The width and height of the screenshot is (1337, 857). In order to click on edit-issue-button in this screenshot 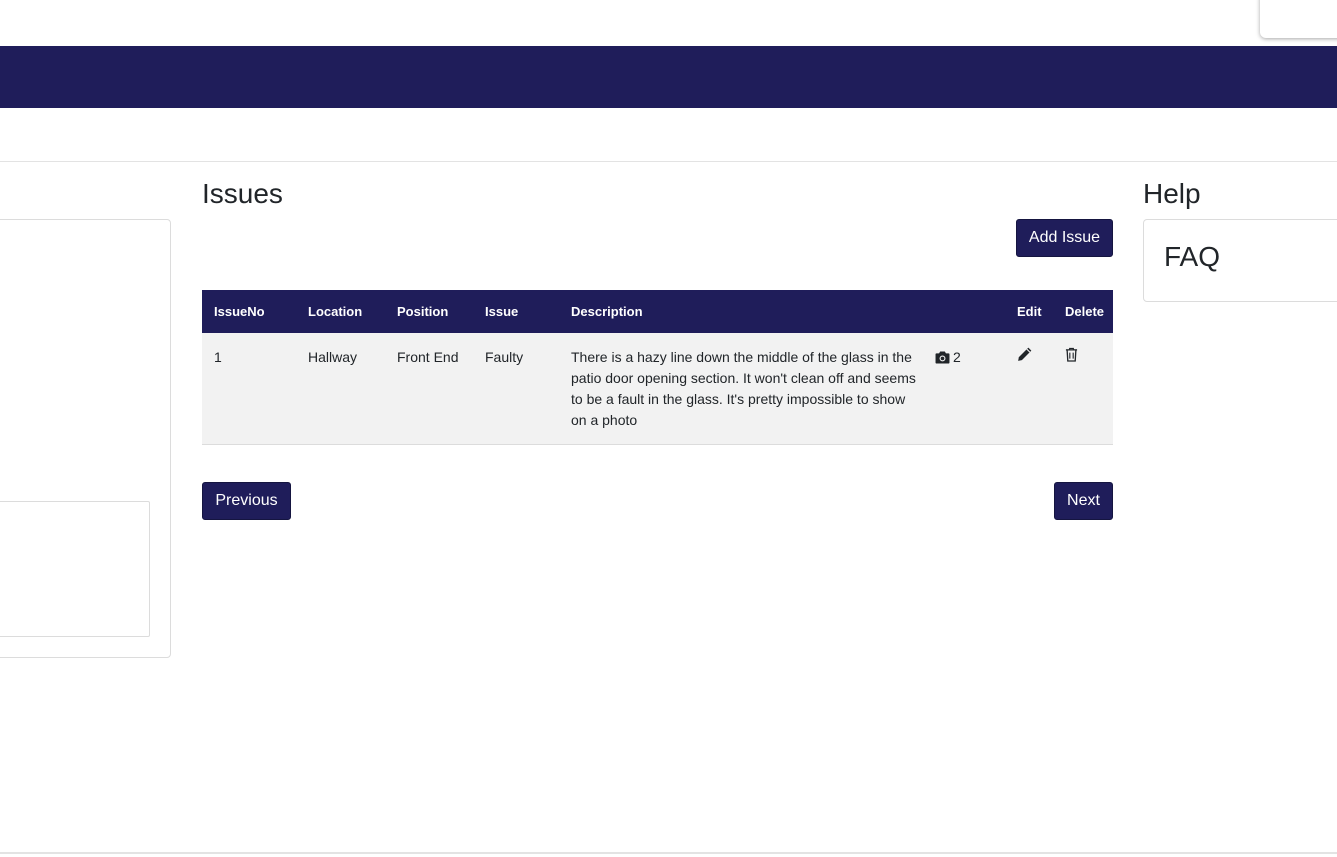, I will do `click(1024, 354)`.